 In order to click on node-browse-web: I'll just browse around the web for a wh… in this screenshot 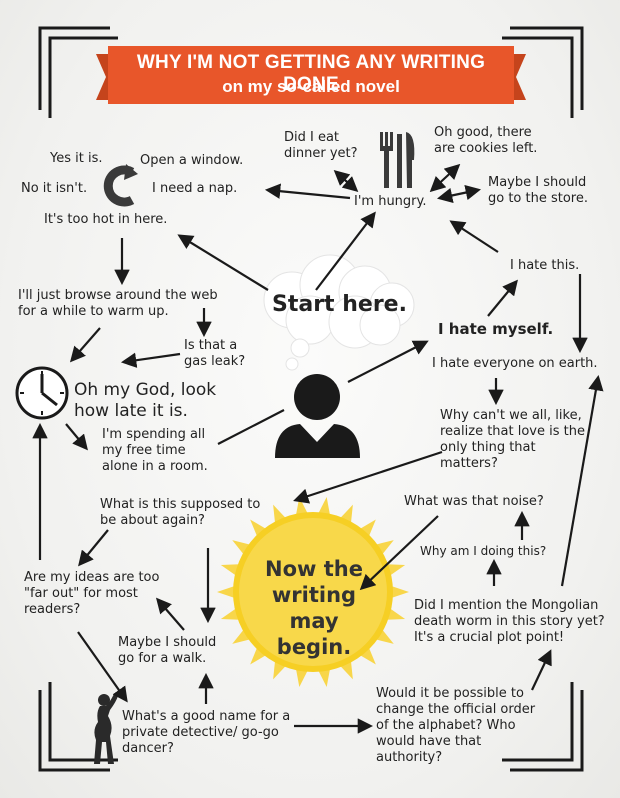, I will do `click(118, 303)`.